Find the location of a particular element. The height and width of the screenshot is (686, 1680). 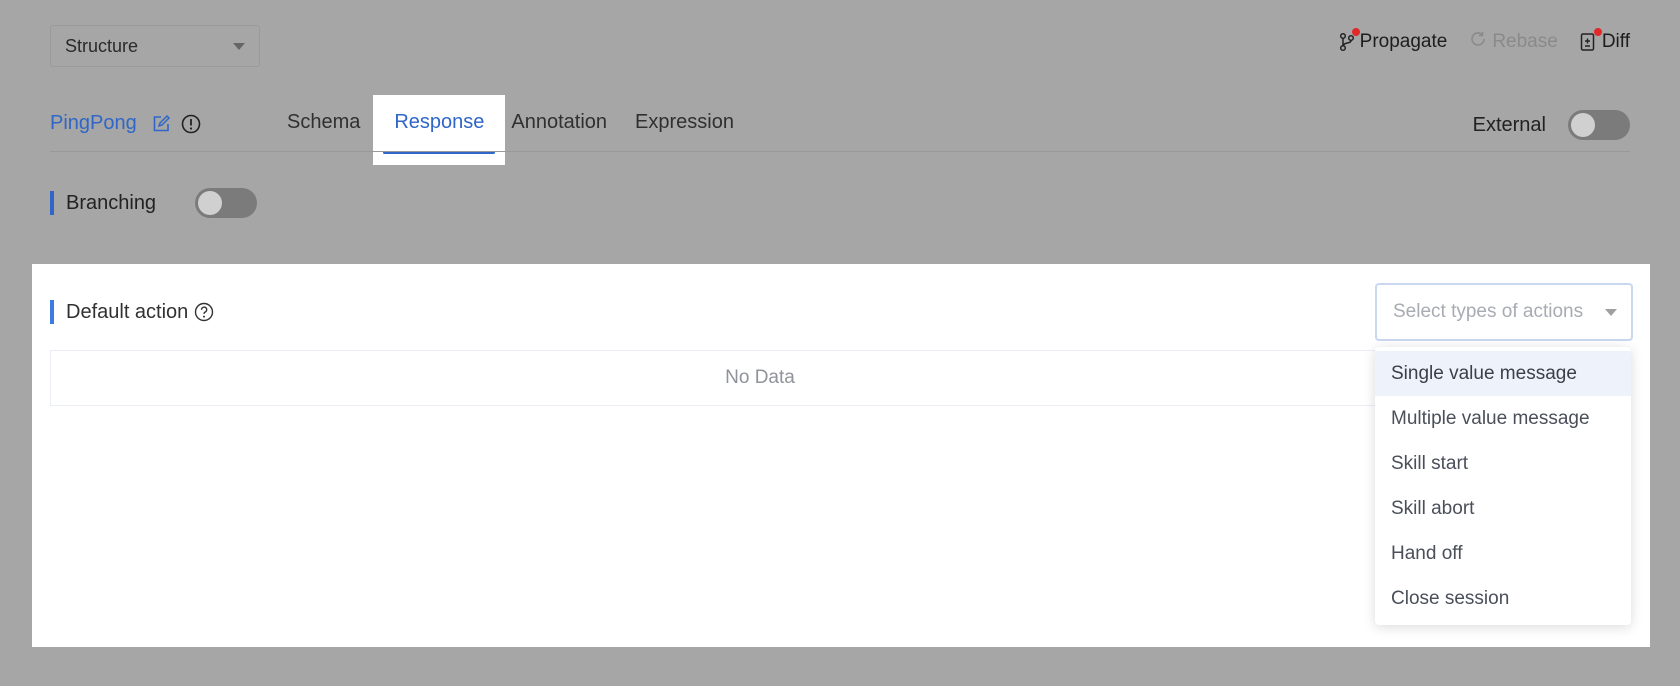

intent-title-row: PingPong is located at coordinates (125, 123).